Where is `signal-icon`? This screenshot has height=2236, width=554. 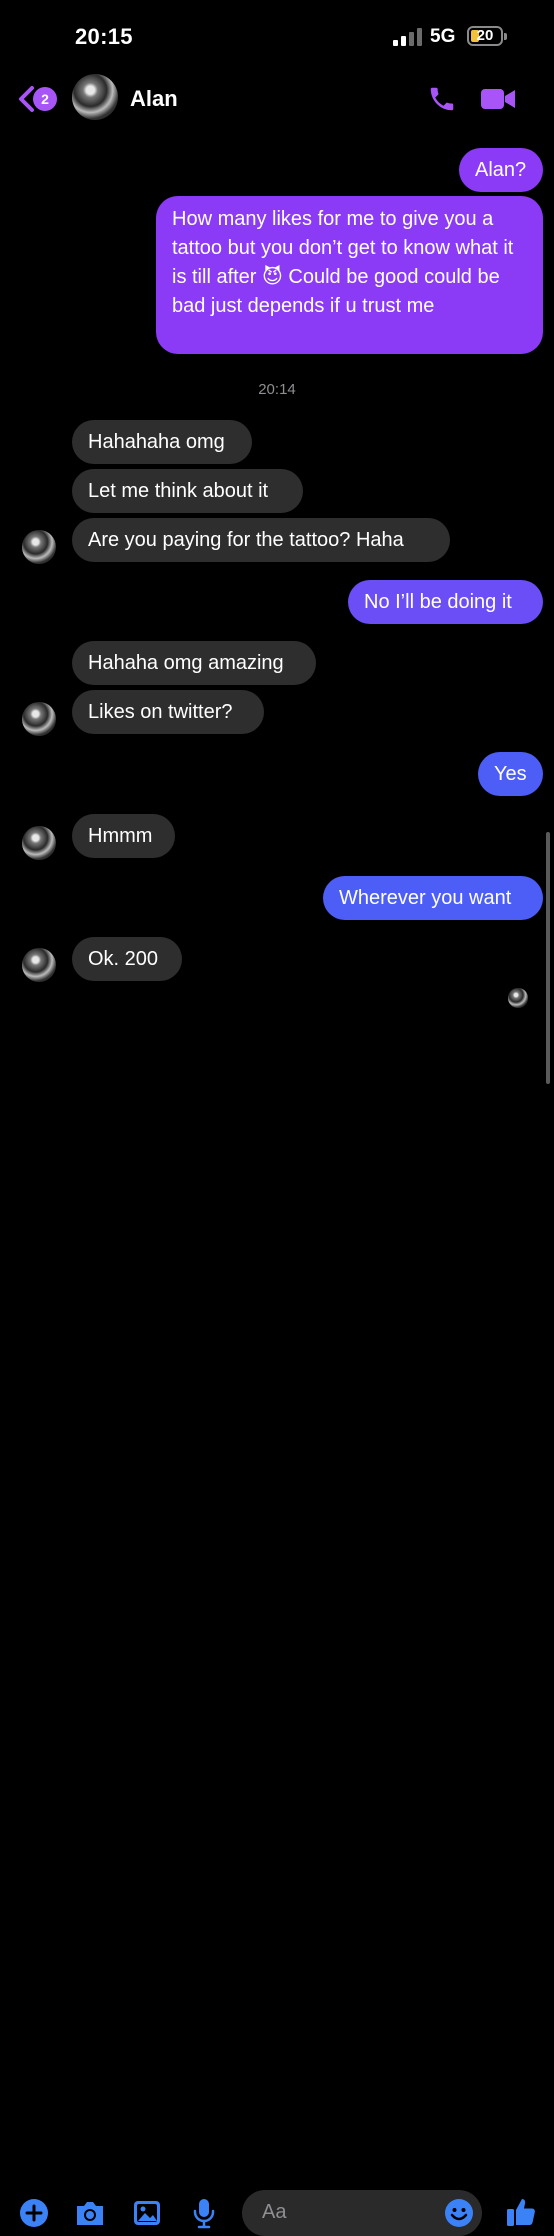 signal-icon is located at coordinates (410, 37).